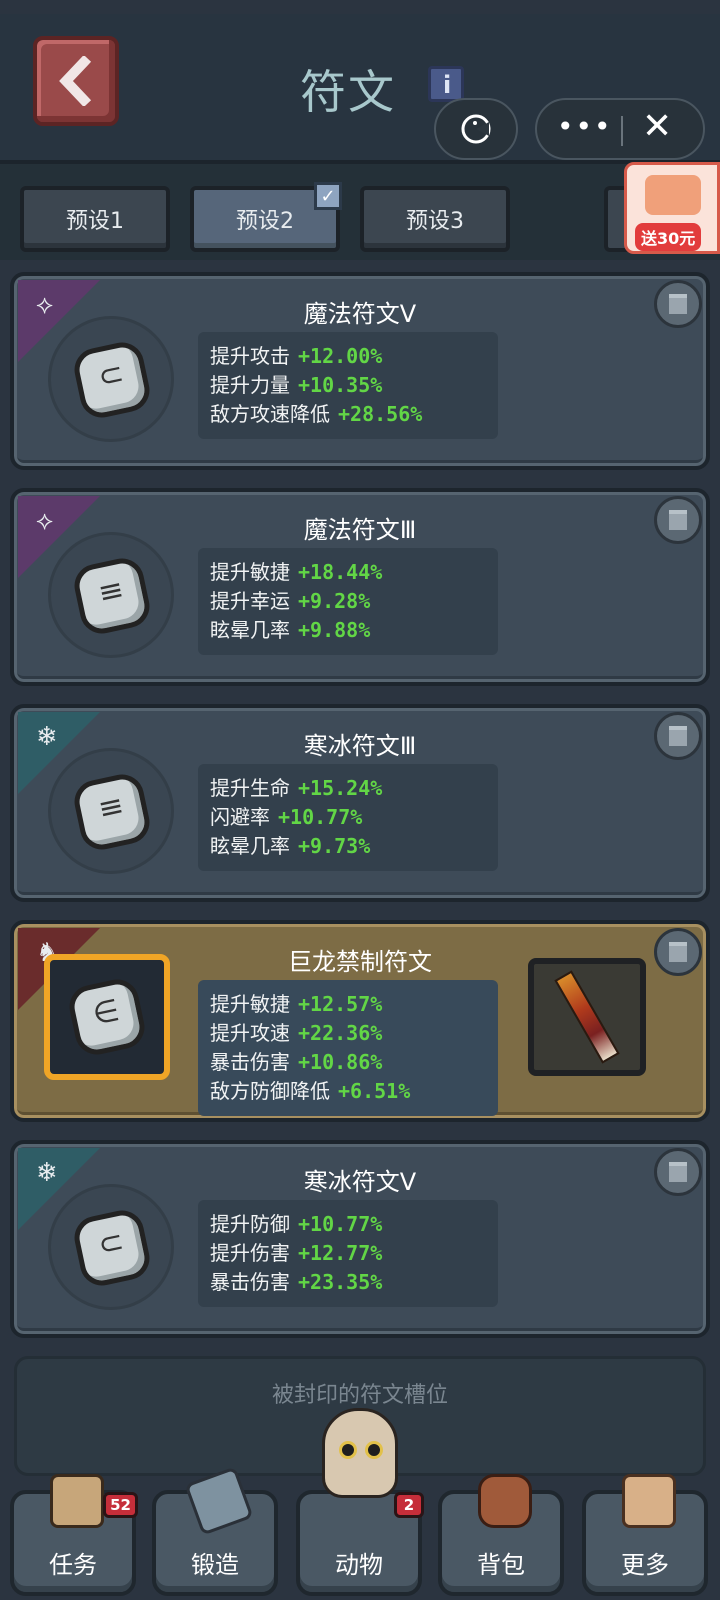 Image resolution: width=720 pixels, height=1600 pixels. I want to click on header: 符文 ••• ✕, so click(360, 89).